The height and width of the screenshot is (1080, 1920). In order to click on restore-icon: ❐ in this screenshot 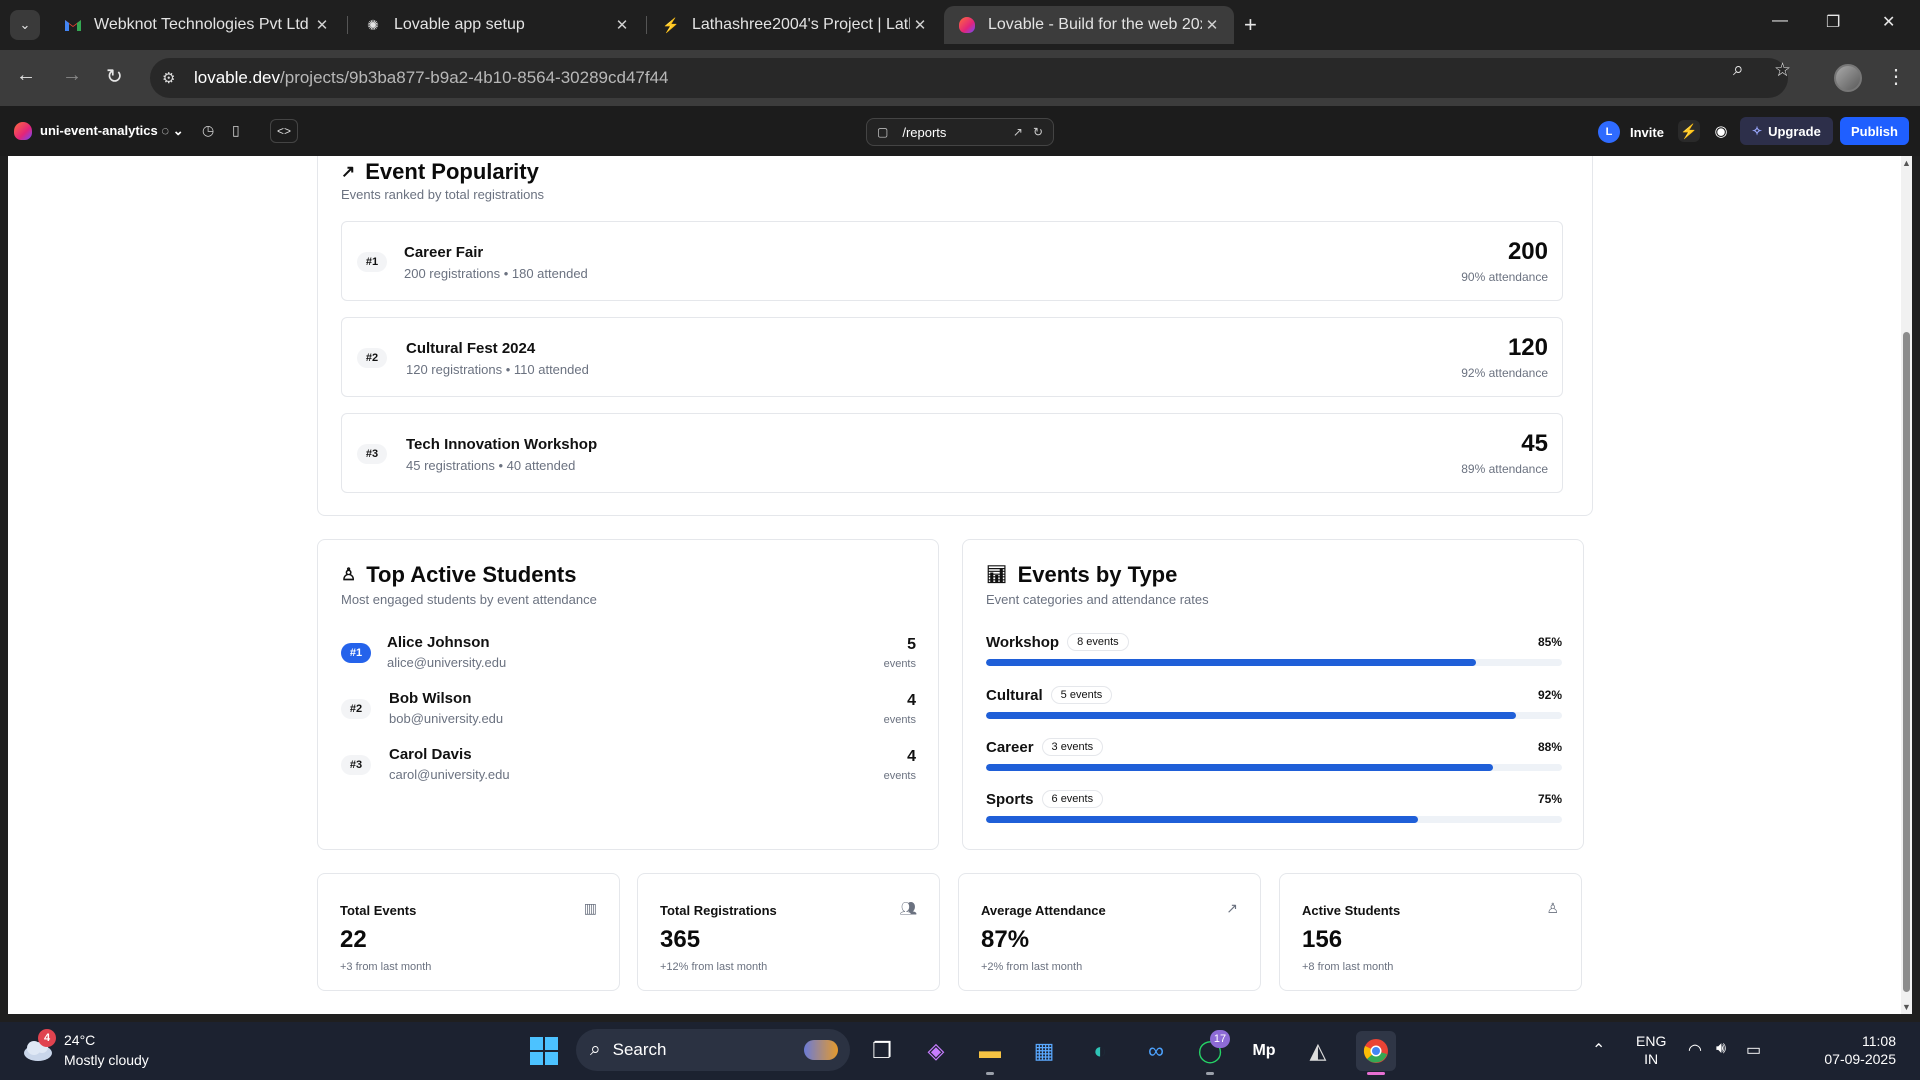, I will do `click(1833, 22)`.